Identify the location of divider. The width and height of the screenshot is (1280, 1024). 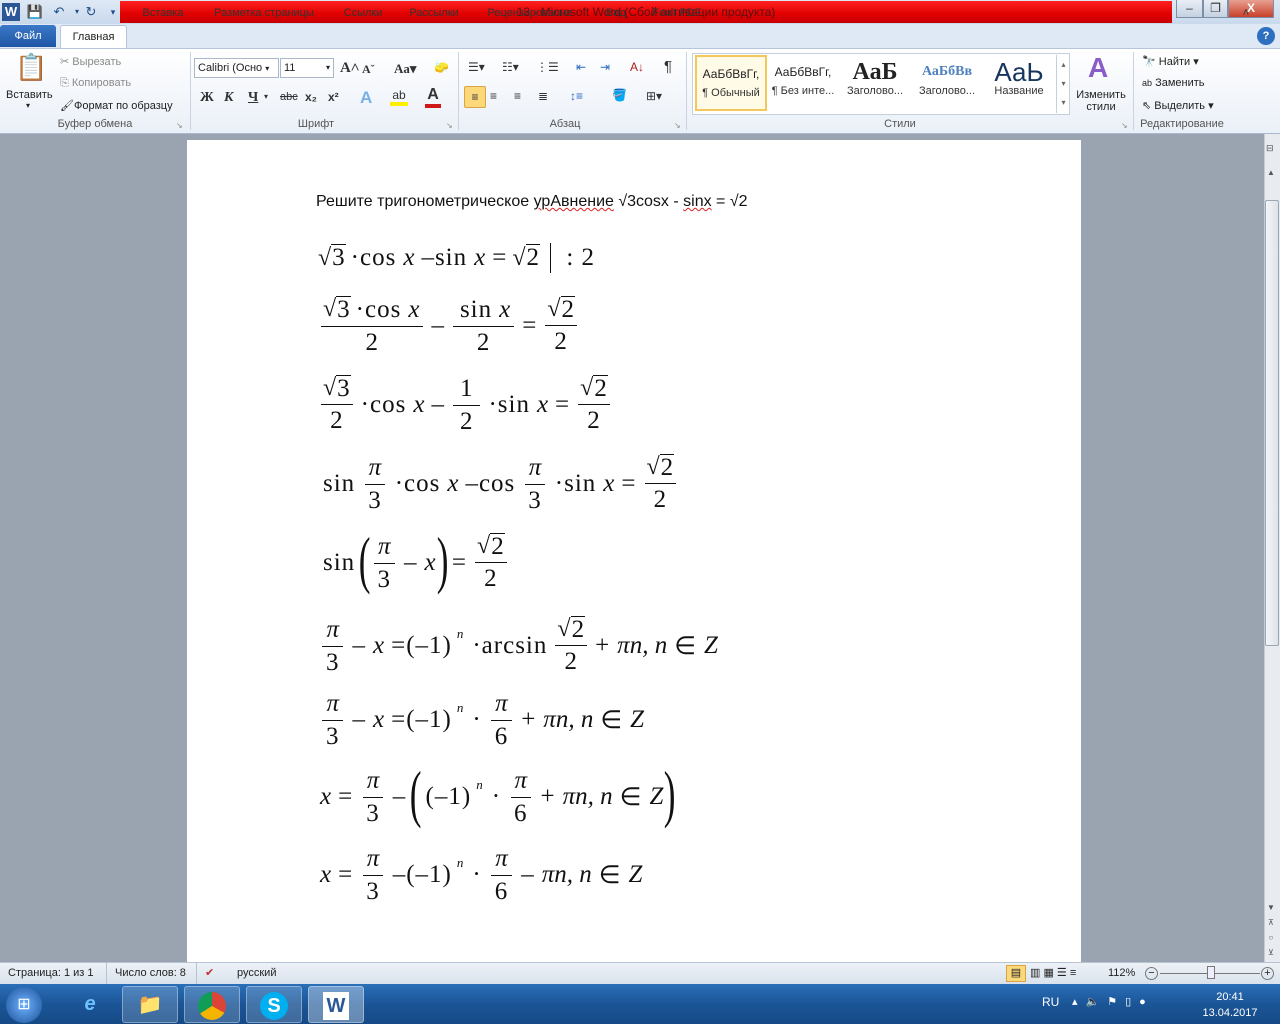
(686, 91).